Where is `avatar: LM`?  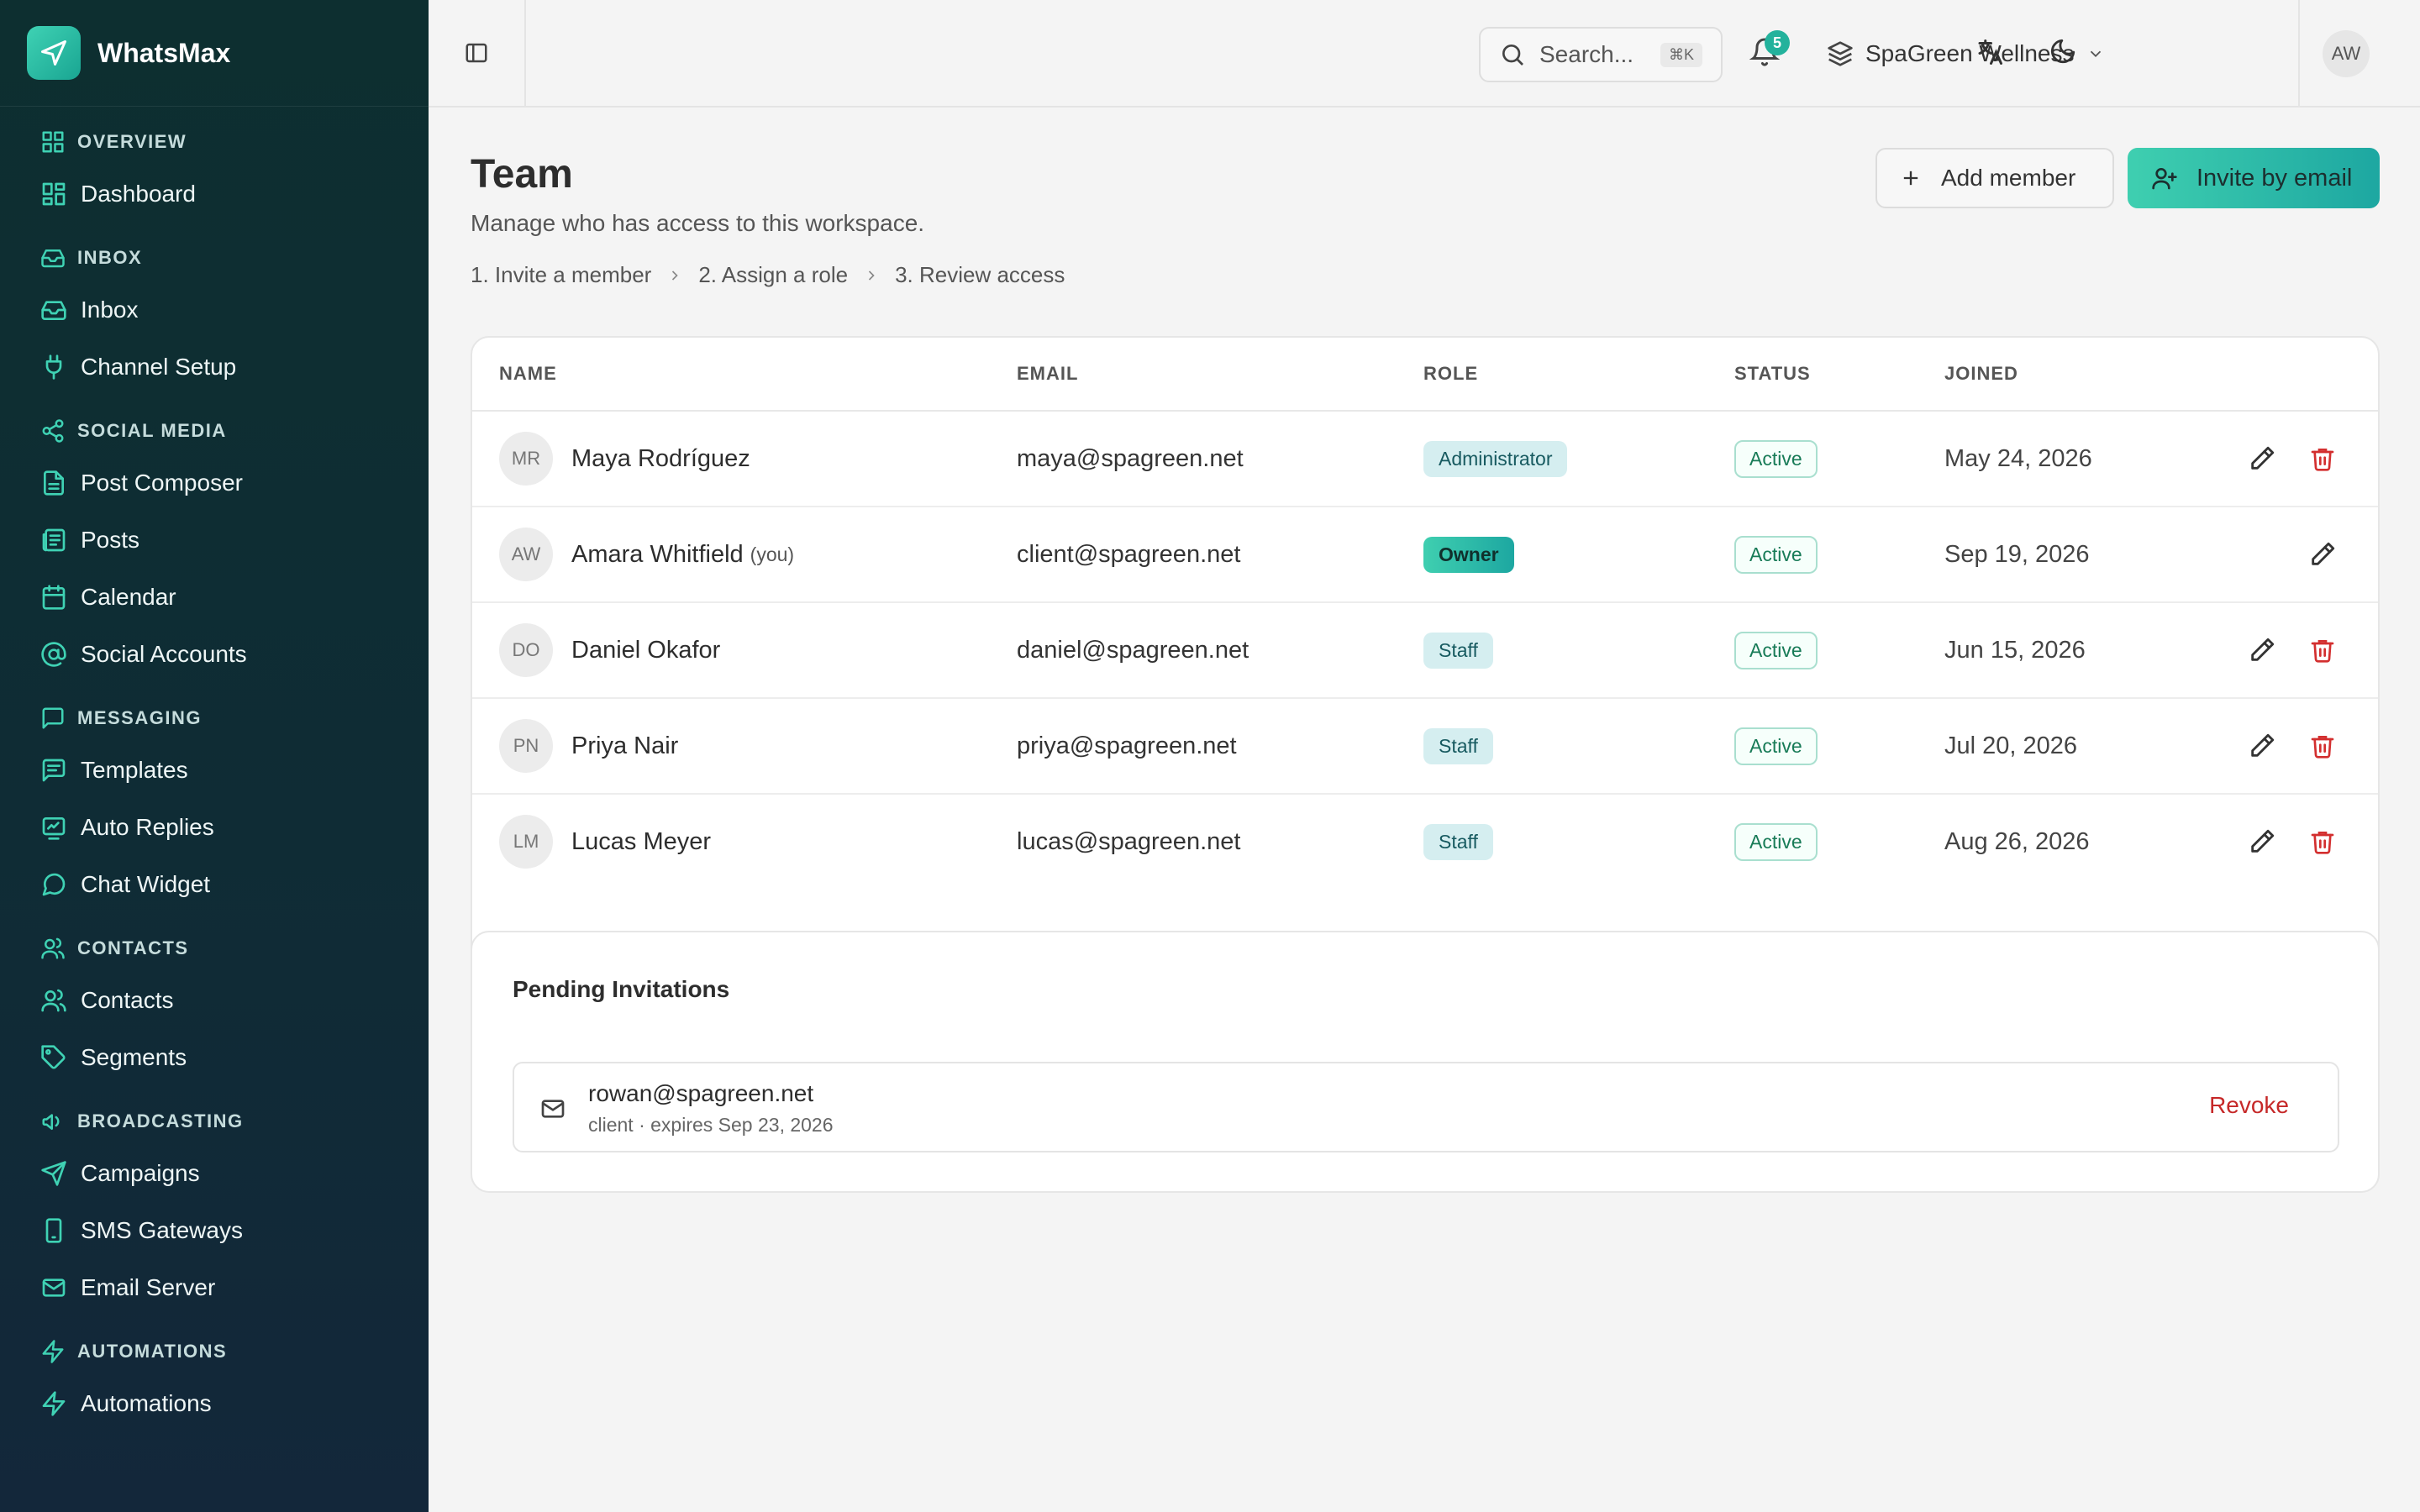
avatar: LM is located at coordinates (526, 842).